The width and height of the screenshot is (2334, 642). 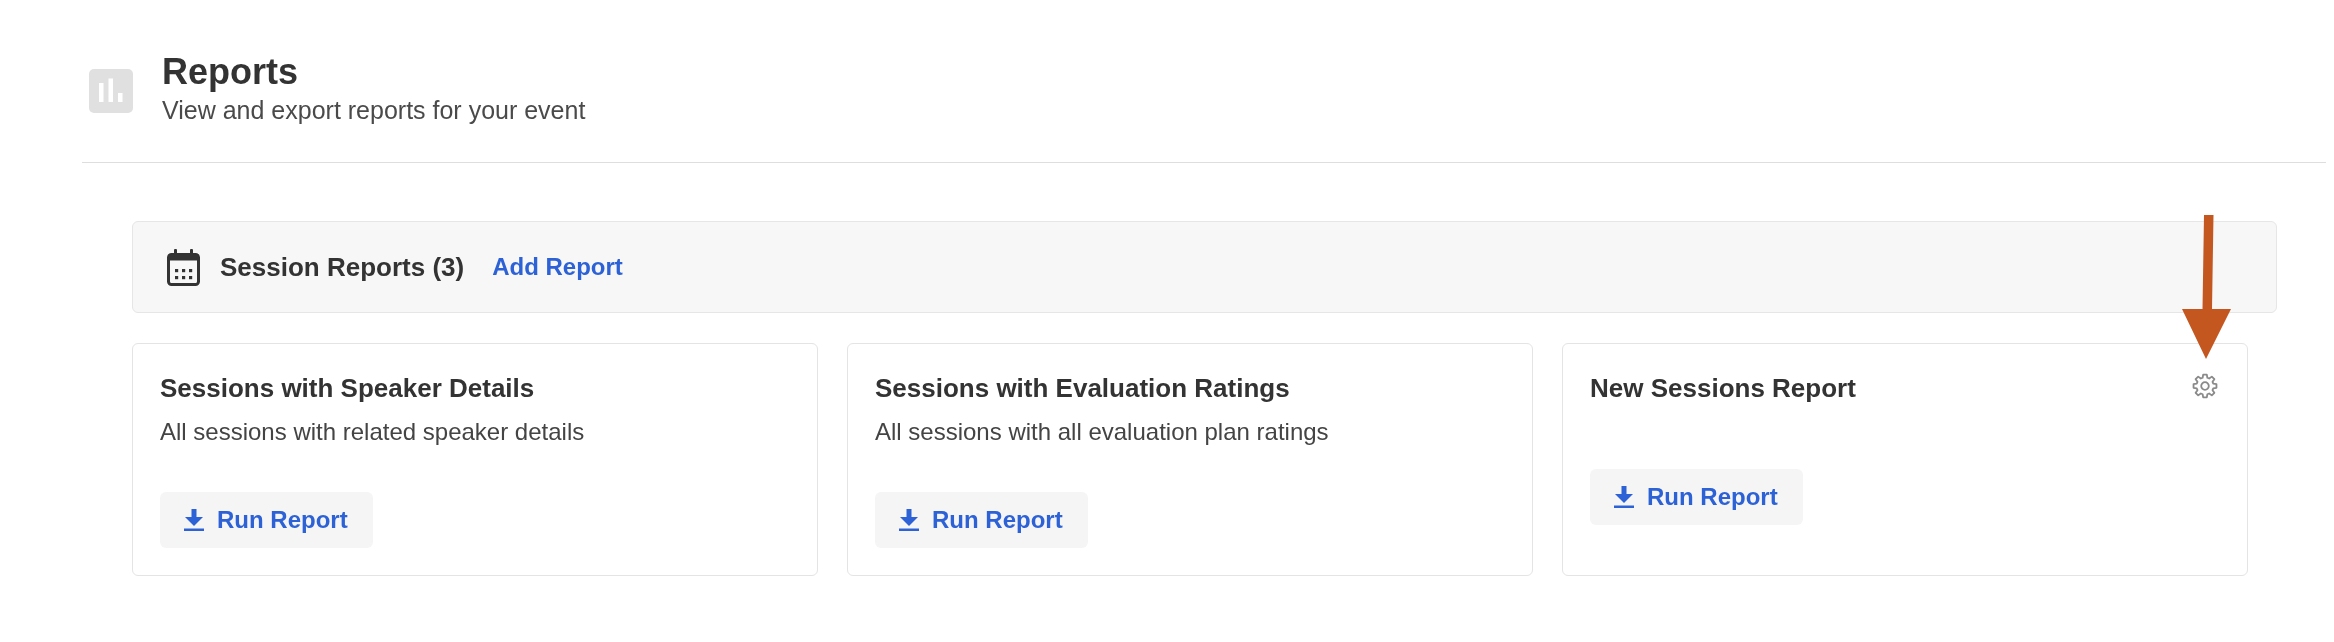 I want to click on page-subtitle: View and export reports for your event, so click(x=374, y=110).